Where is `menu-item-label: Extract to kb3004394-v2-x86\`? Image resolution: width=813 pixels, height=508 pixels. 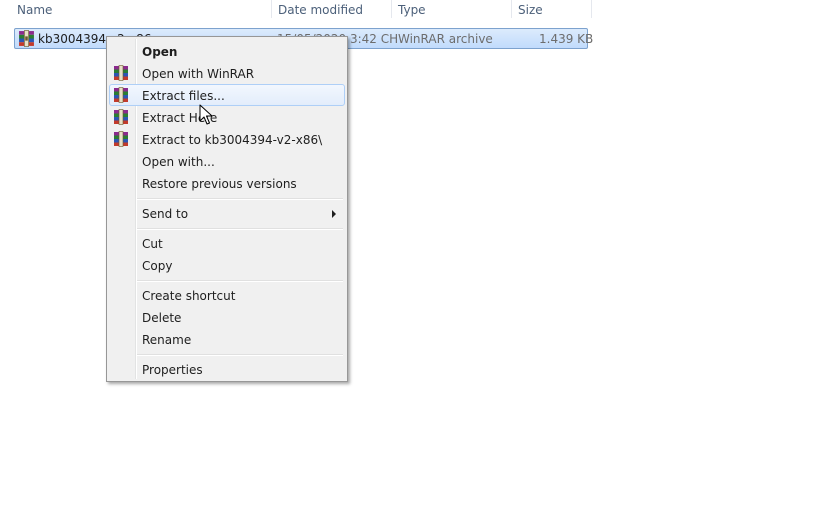
menu-item-label: Extract to kb3004394-v2-x86\ is located at coordinates (232, 140).